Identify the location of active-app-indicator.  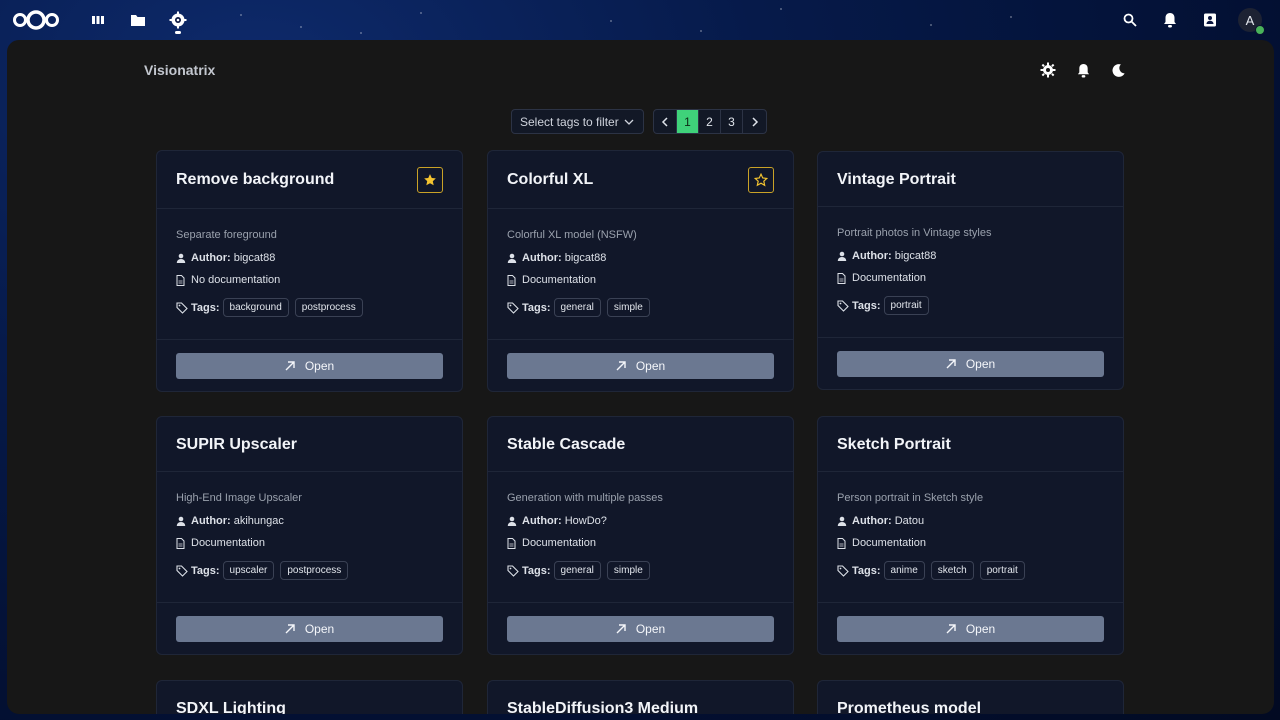
(178, 32).